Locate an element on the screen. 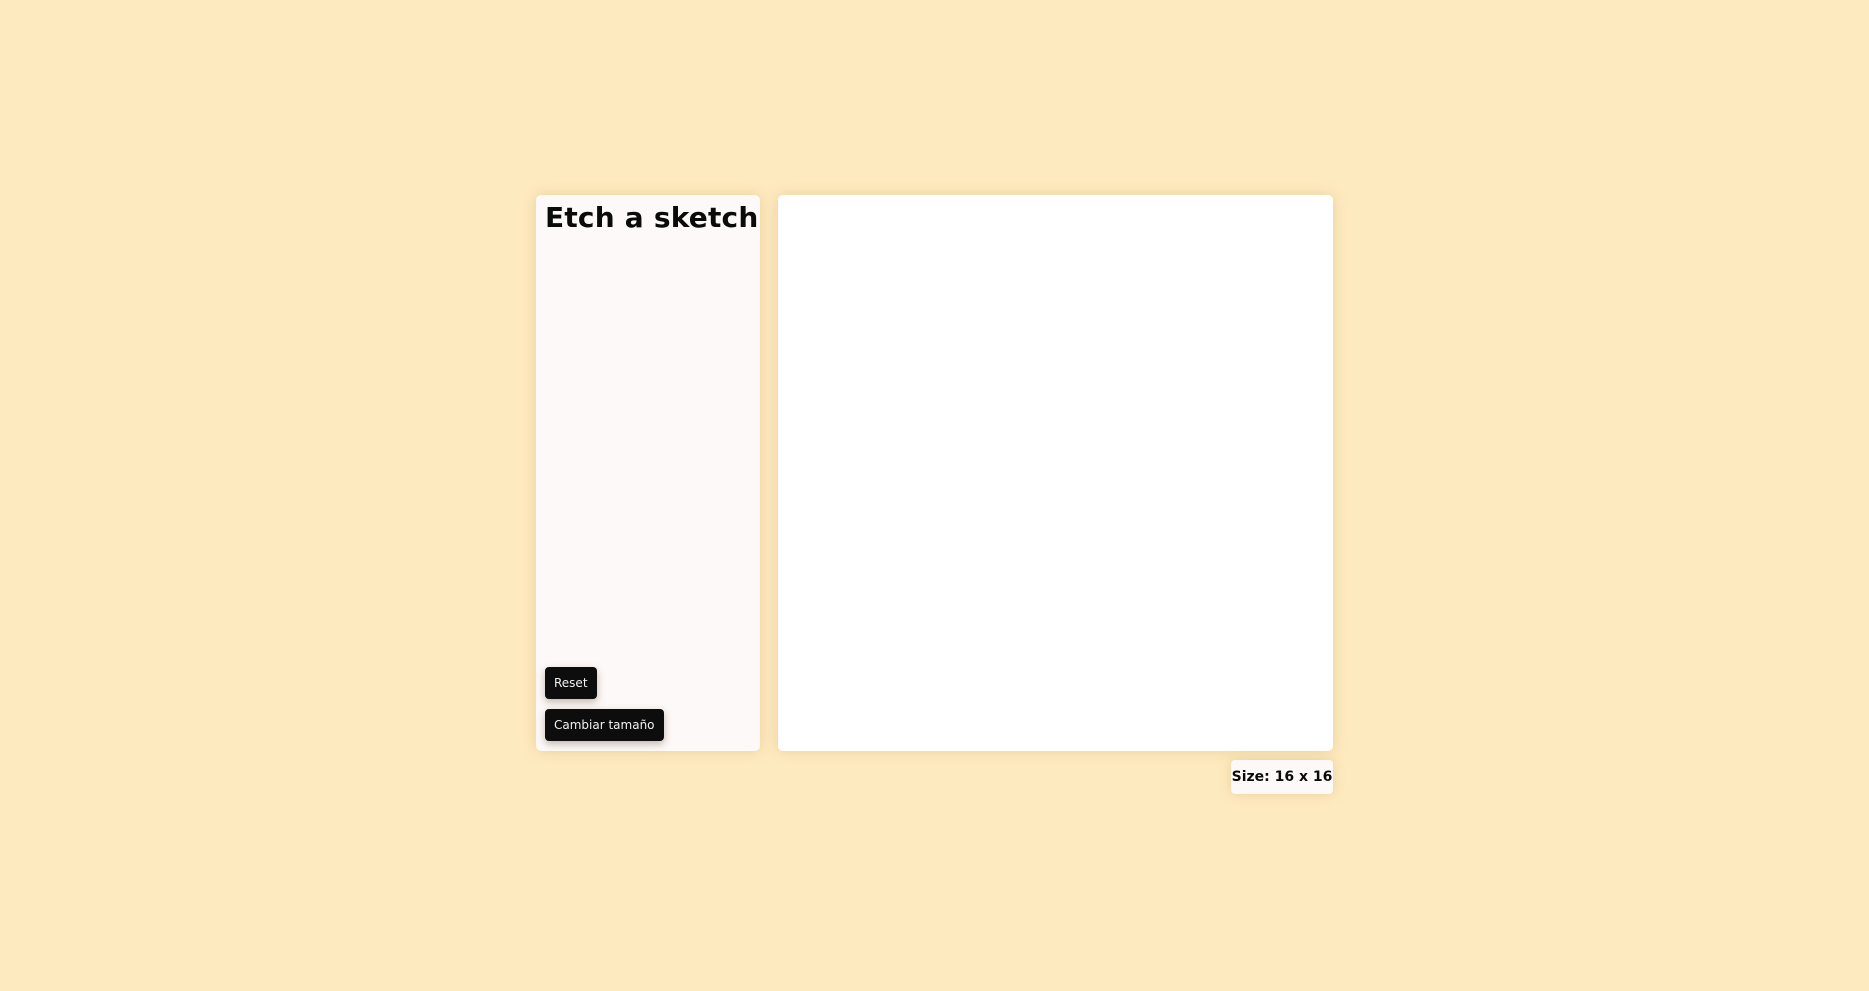  change-size-button: Cambiar tamaño is located at coordinates (604, 725).